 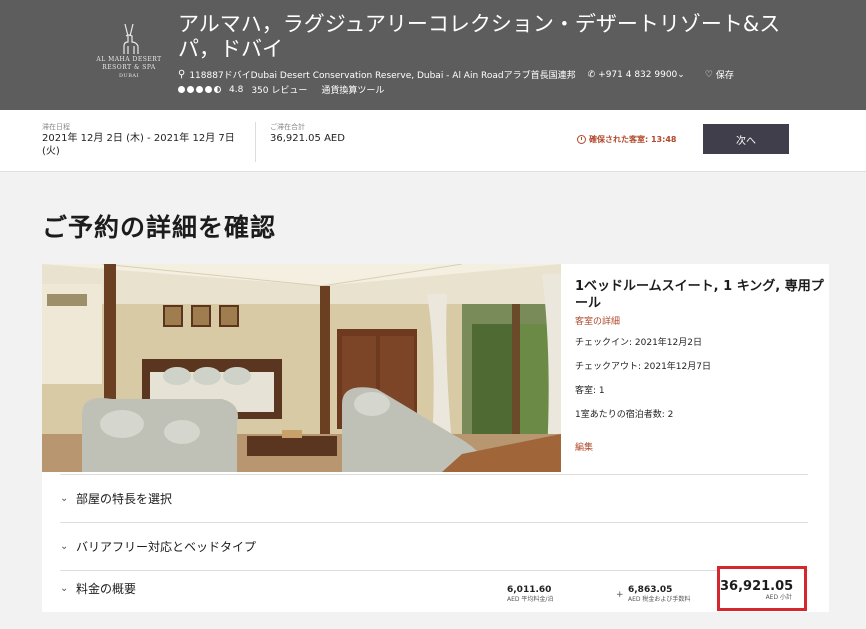 I want to click on subtotal-value: 36,921.05, so click(x=757, y=586).